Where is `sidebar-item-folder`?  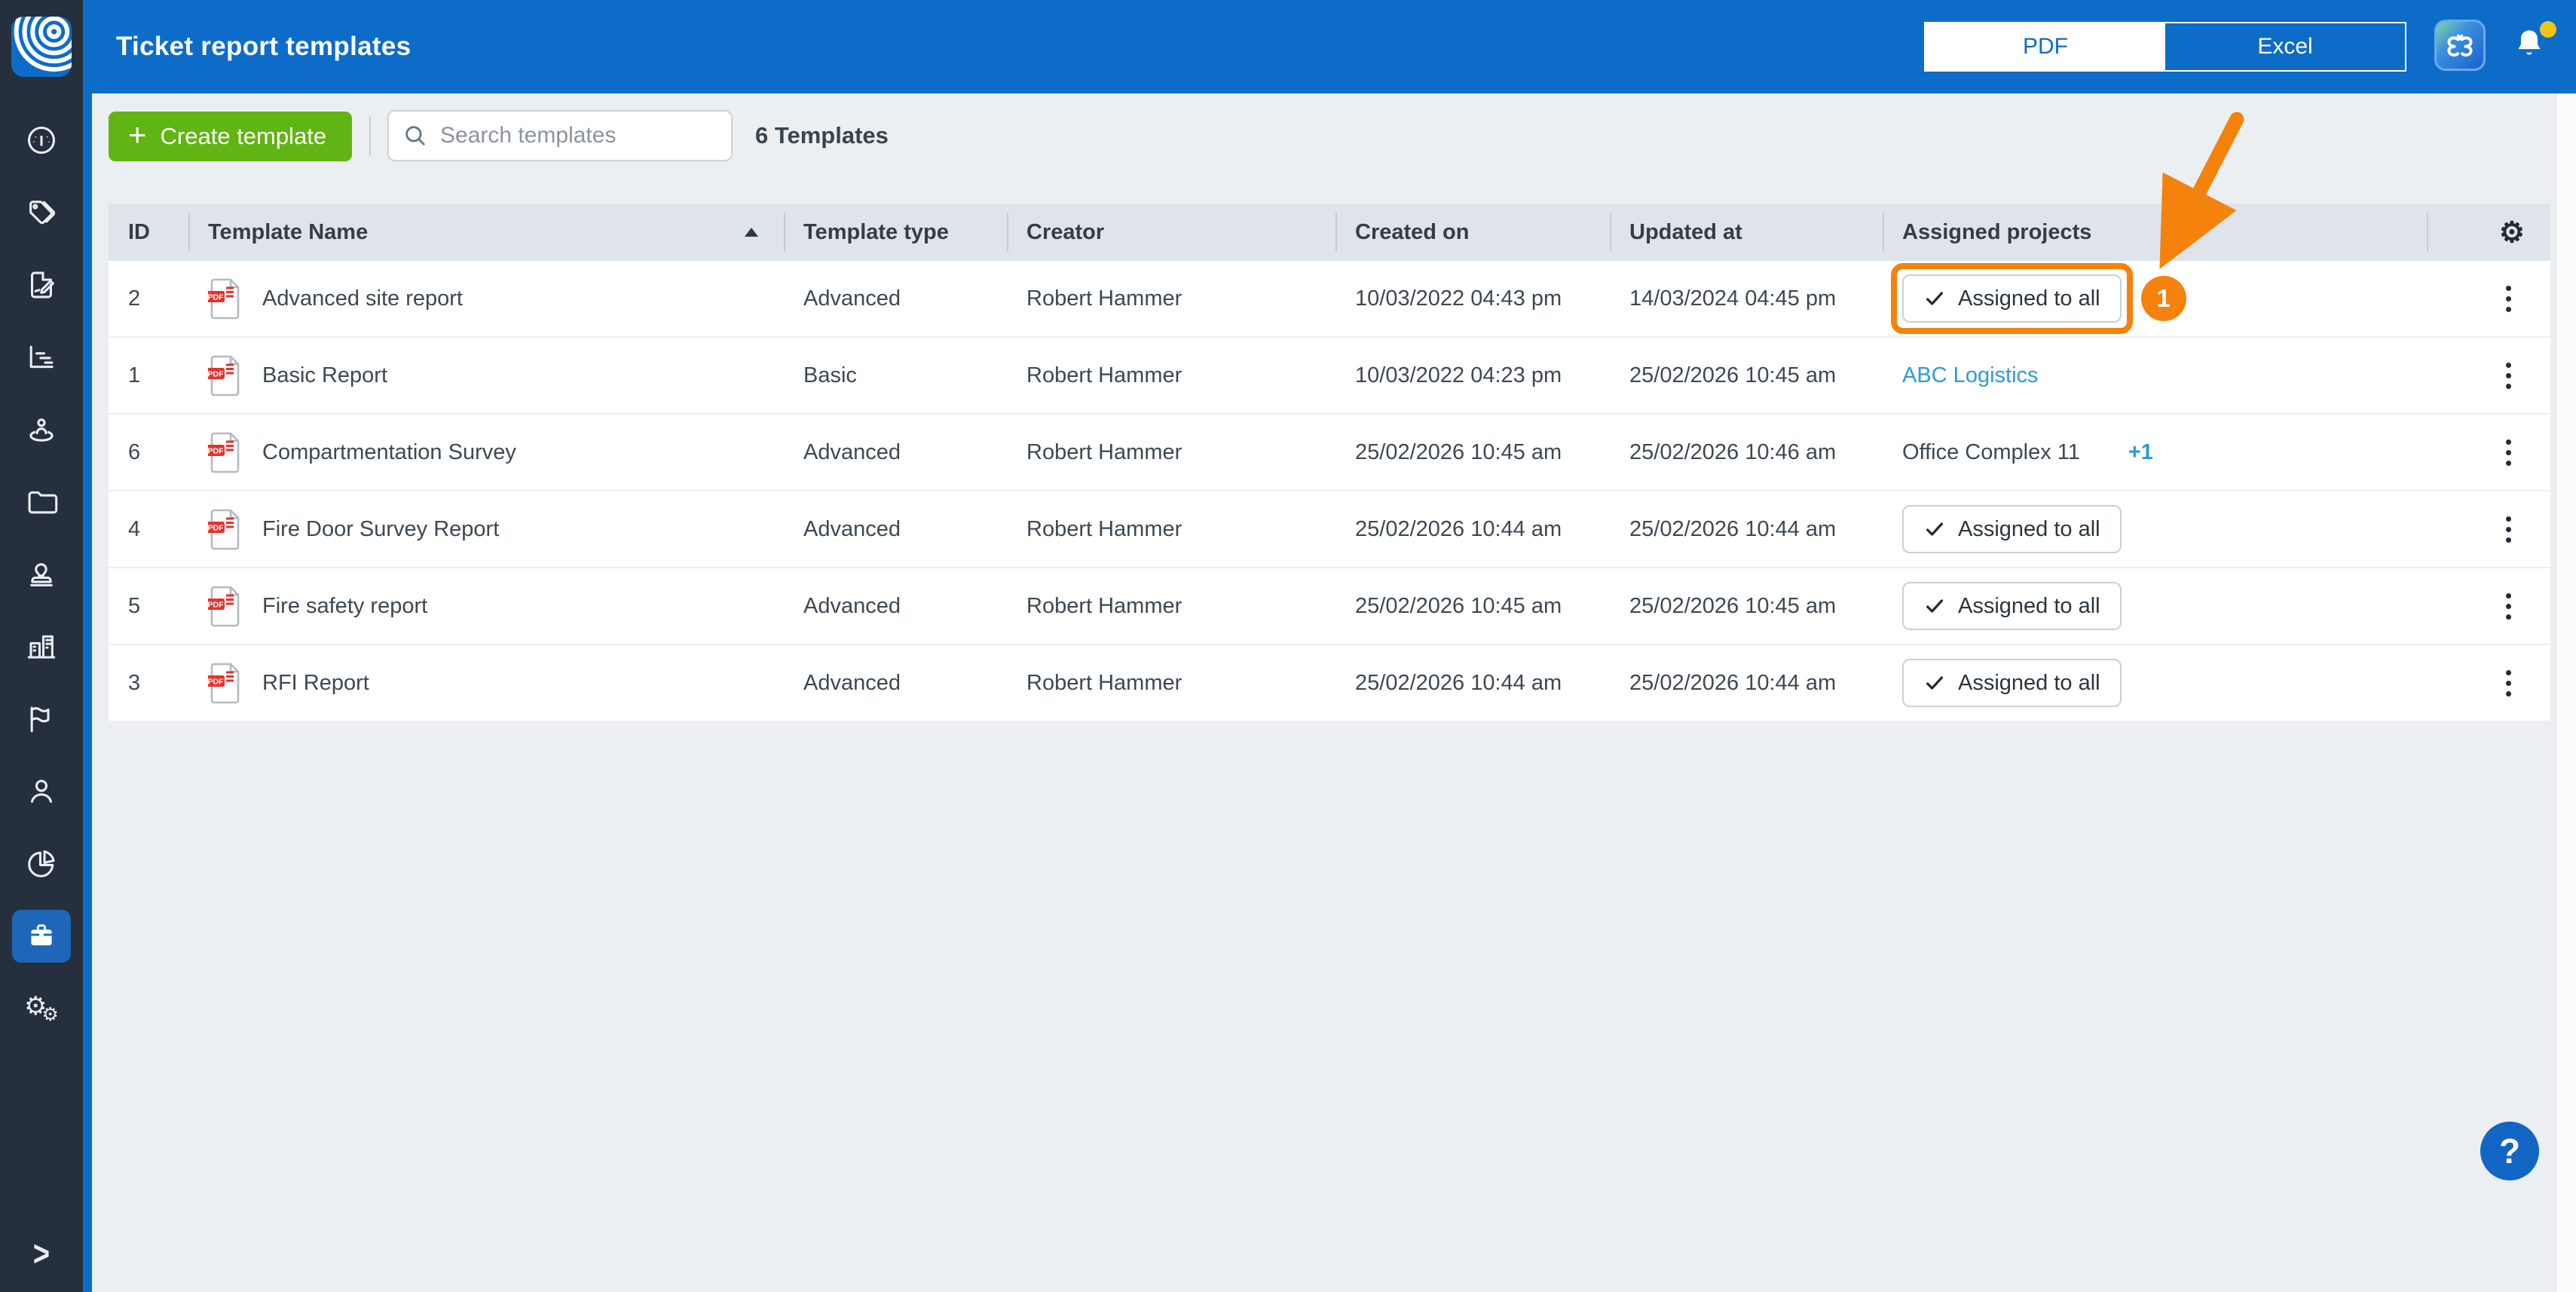 sidebar-item-folder is located at coordinates (41, 502).